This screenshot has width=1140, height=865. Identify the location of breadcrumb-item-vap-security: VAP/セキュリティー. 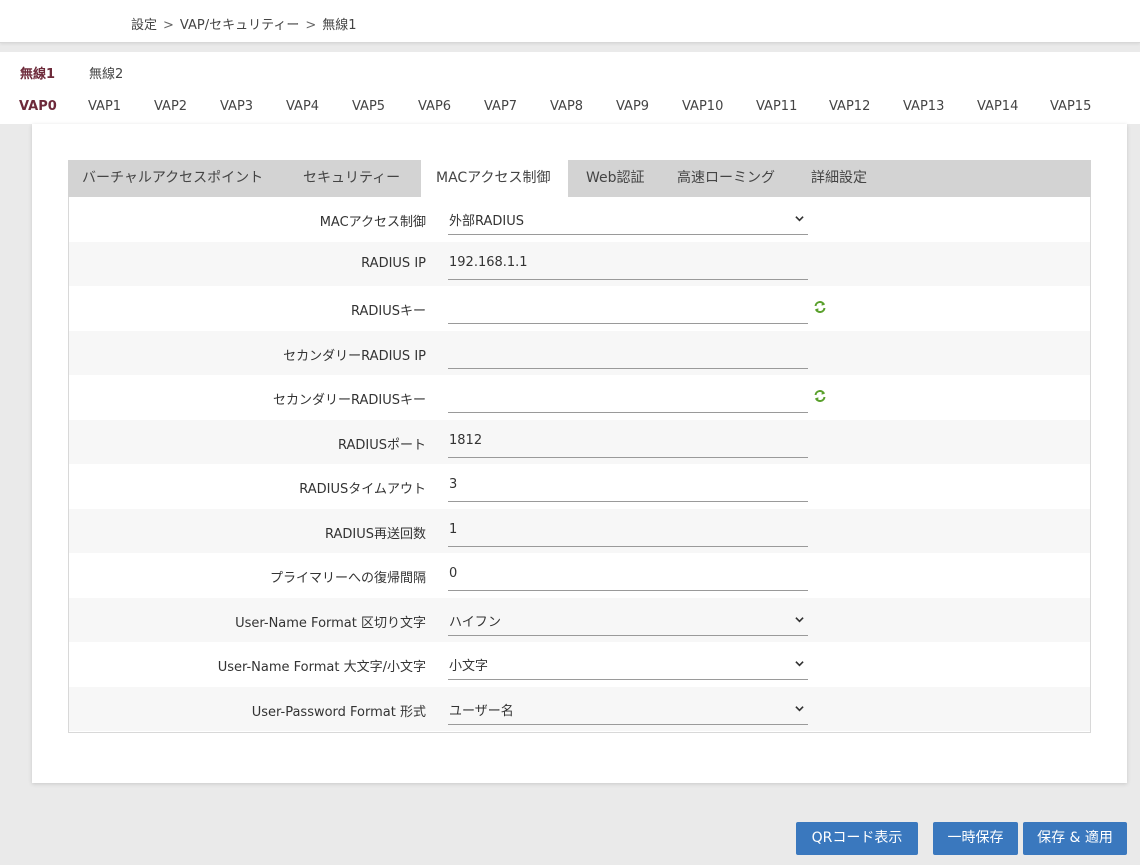
(239, 23).